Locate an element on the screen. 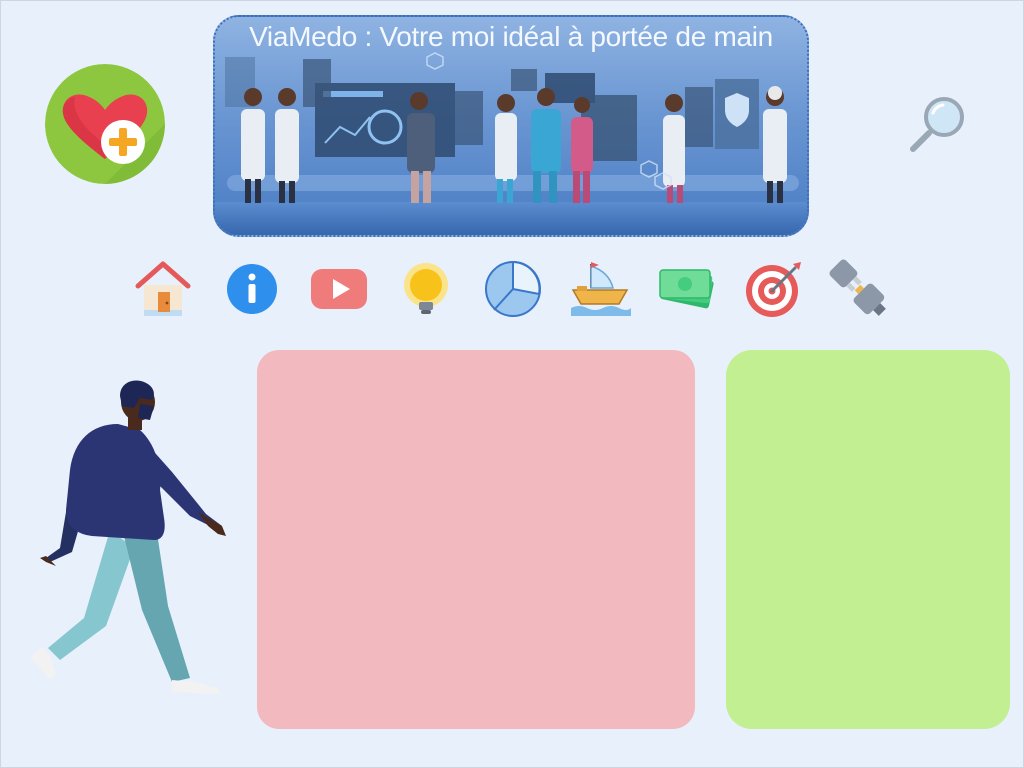 The height and width of the screenshot is (768, 1024). lightbulb-icon is located at coordinates (426, 288).